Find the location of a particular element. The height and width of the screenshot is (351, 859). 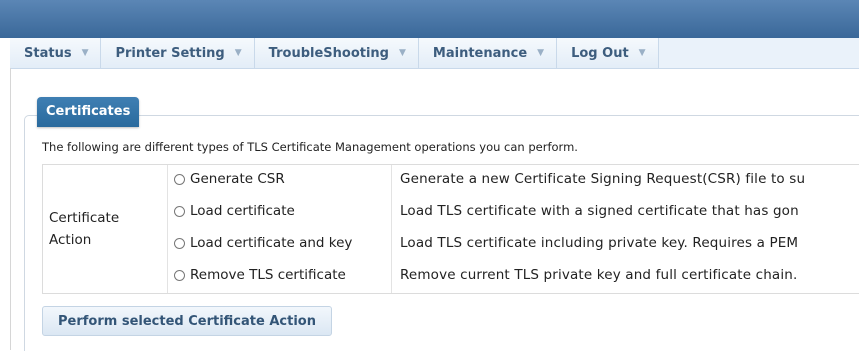

nav-printer-setting-label: Printer Setting is located at coordinates (170, 53).